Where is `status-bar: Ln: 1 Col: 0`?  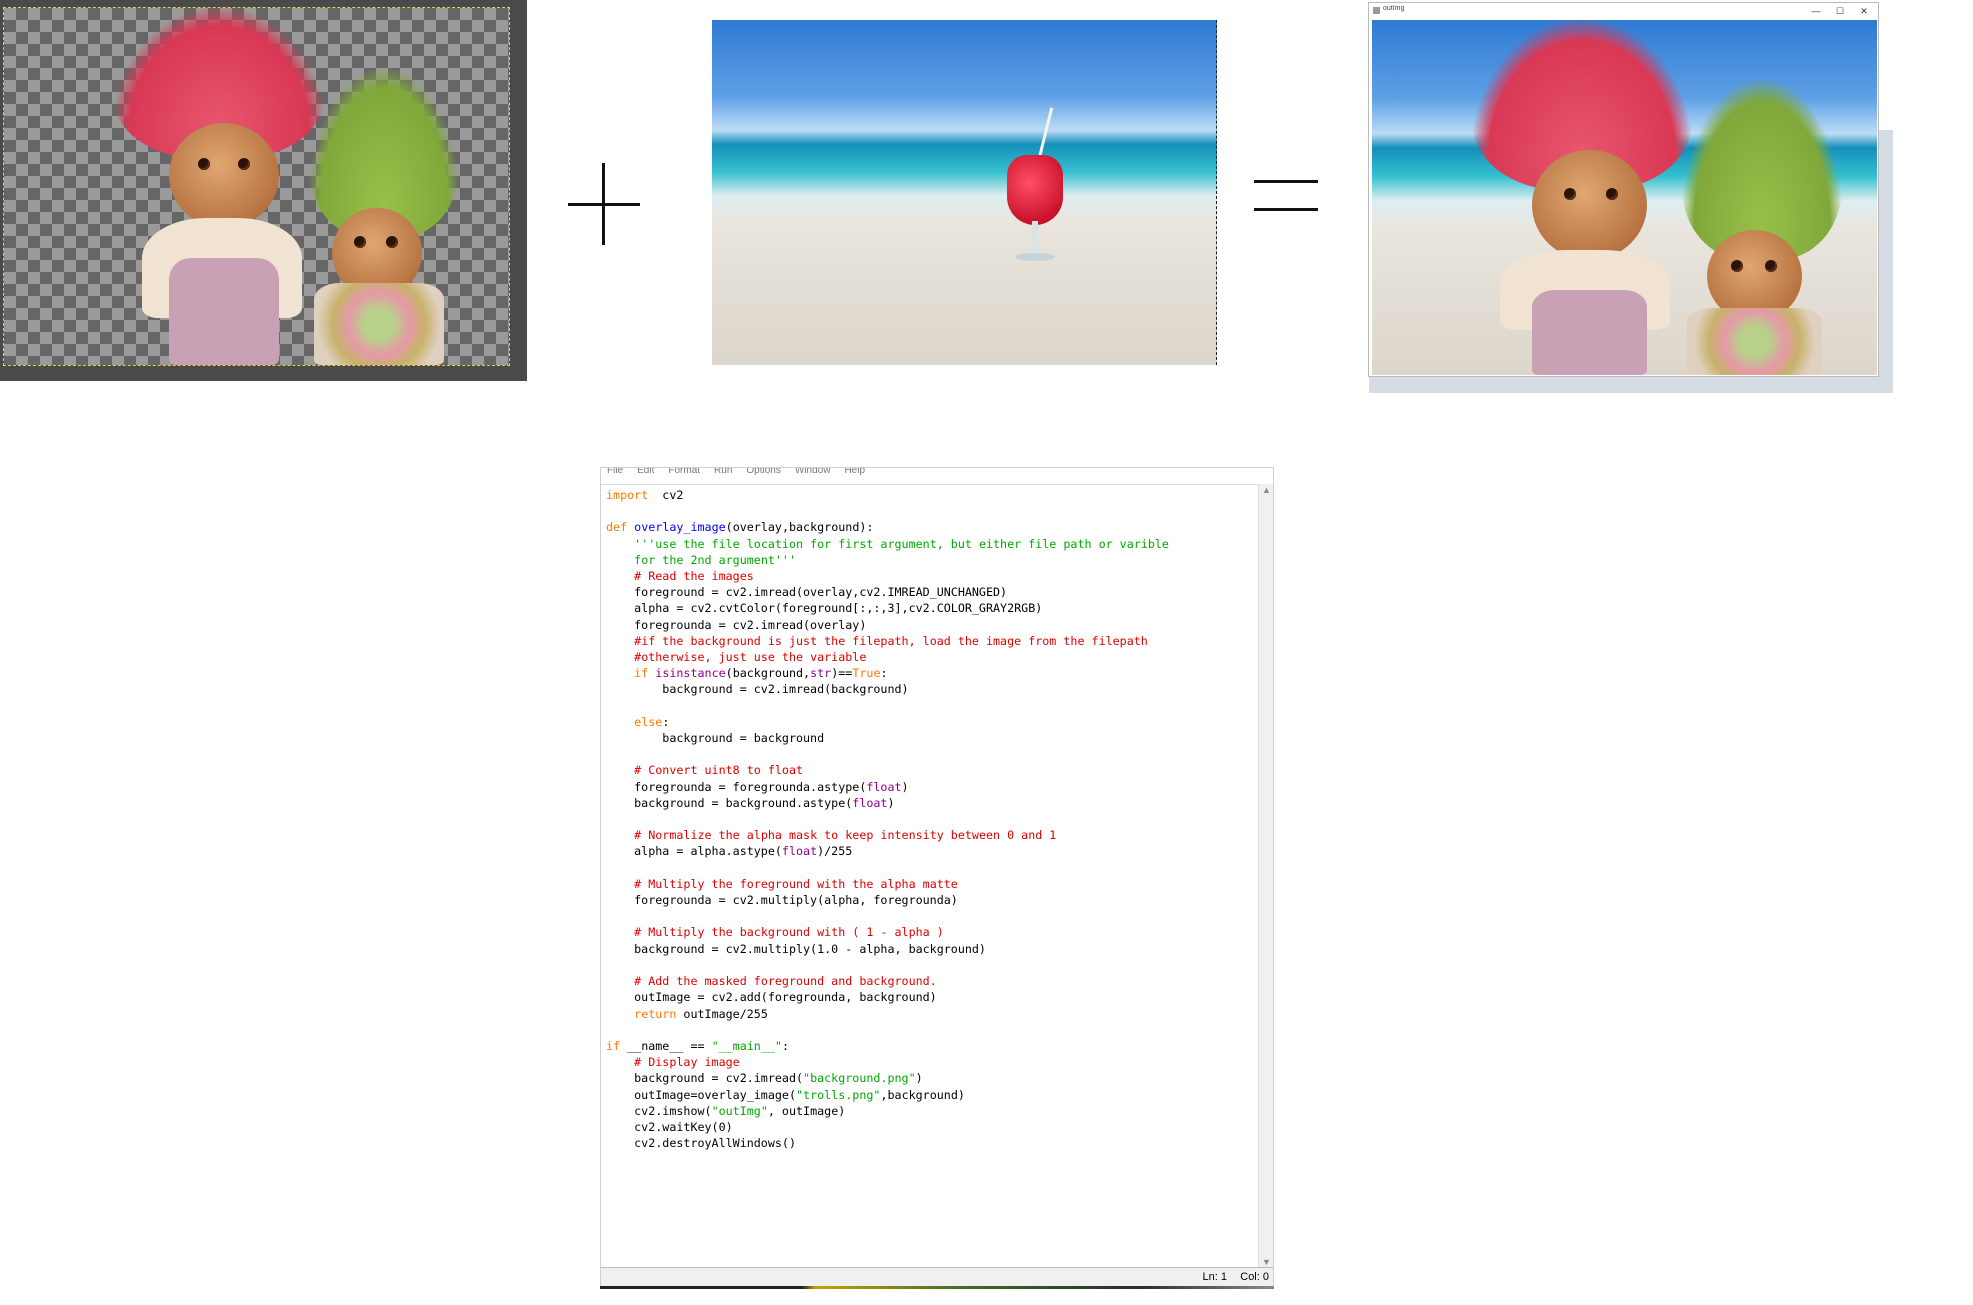
status-bar: Ln: 1 Col: 0 is located at coordinates (937, 1277).